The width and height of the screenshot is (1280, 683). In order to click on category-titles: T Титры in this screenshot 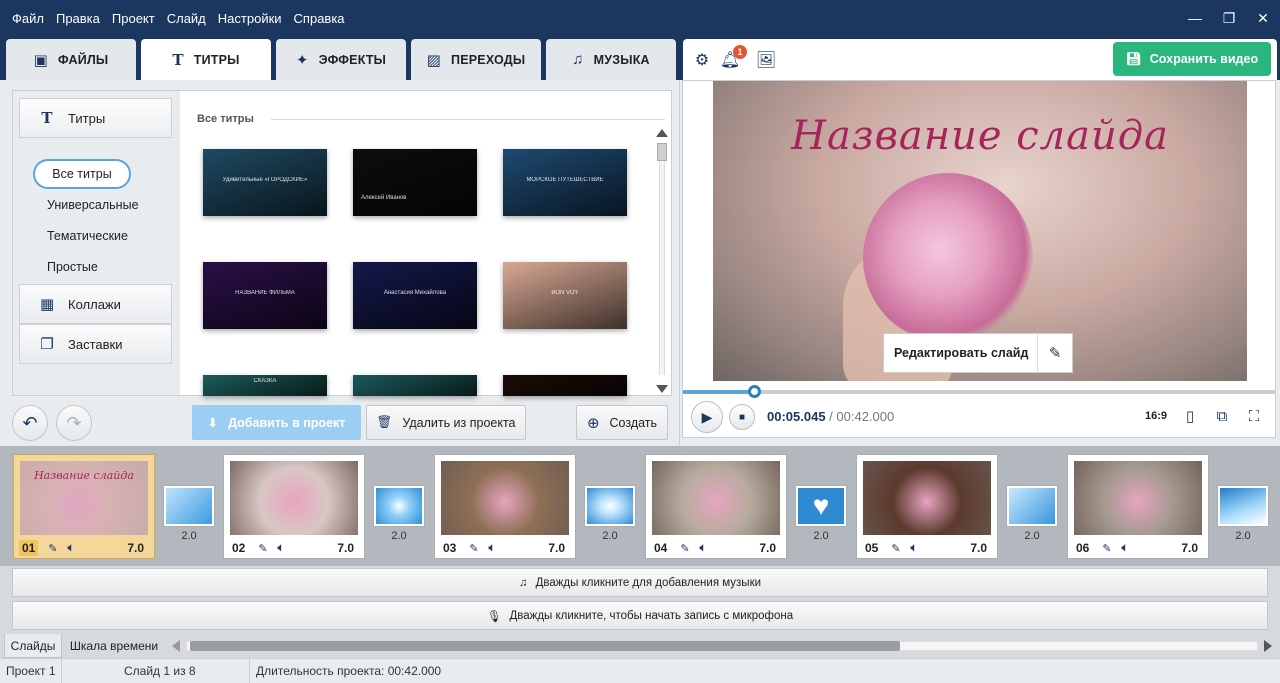, I will do `click(95, 118)`.